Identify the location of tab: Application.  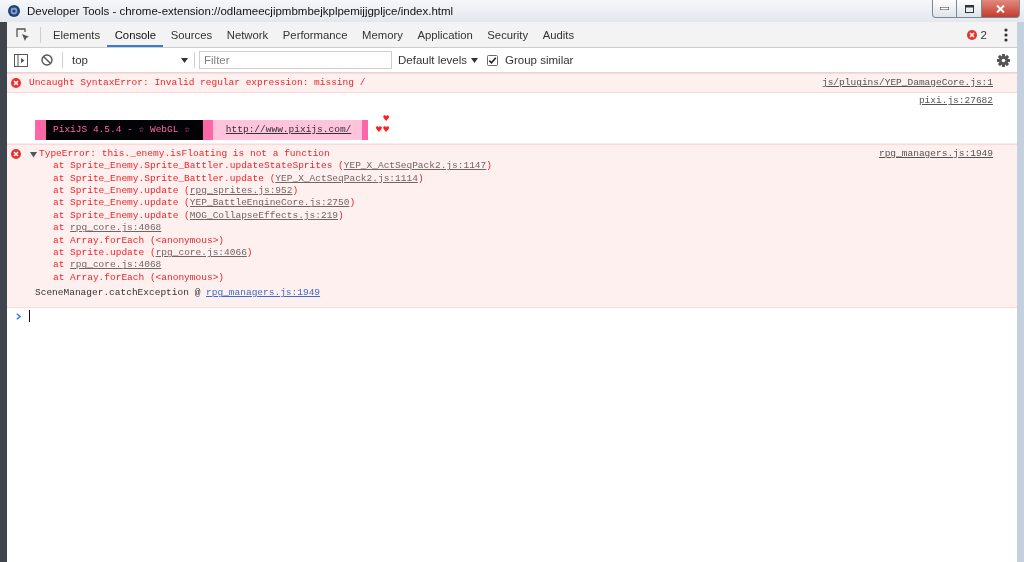
(445, 34).